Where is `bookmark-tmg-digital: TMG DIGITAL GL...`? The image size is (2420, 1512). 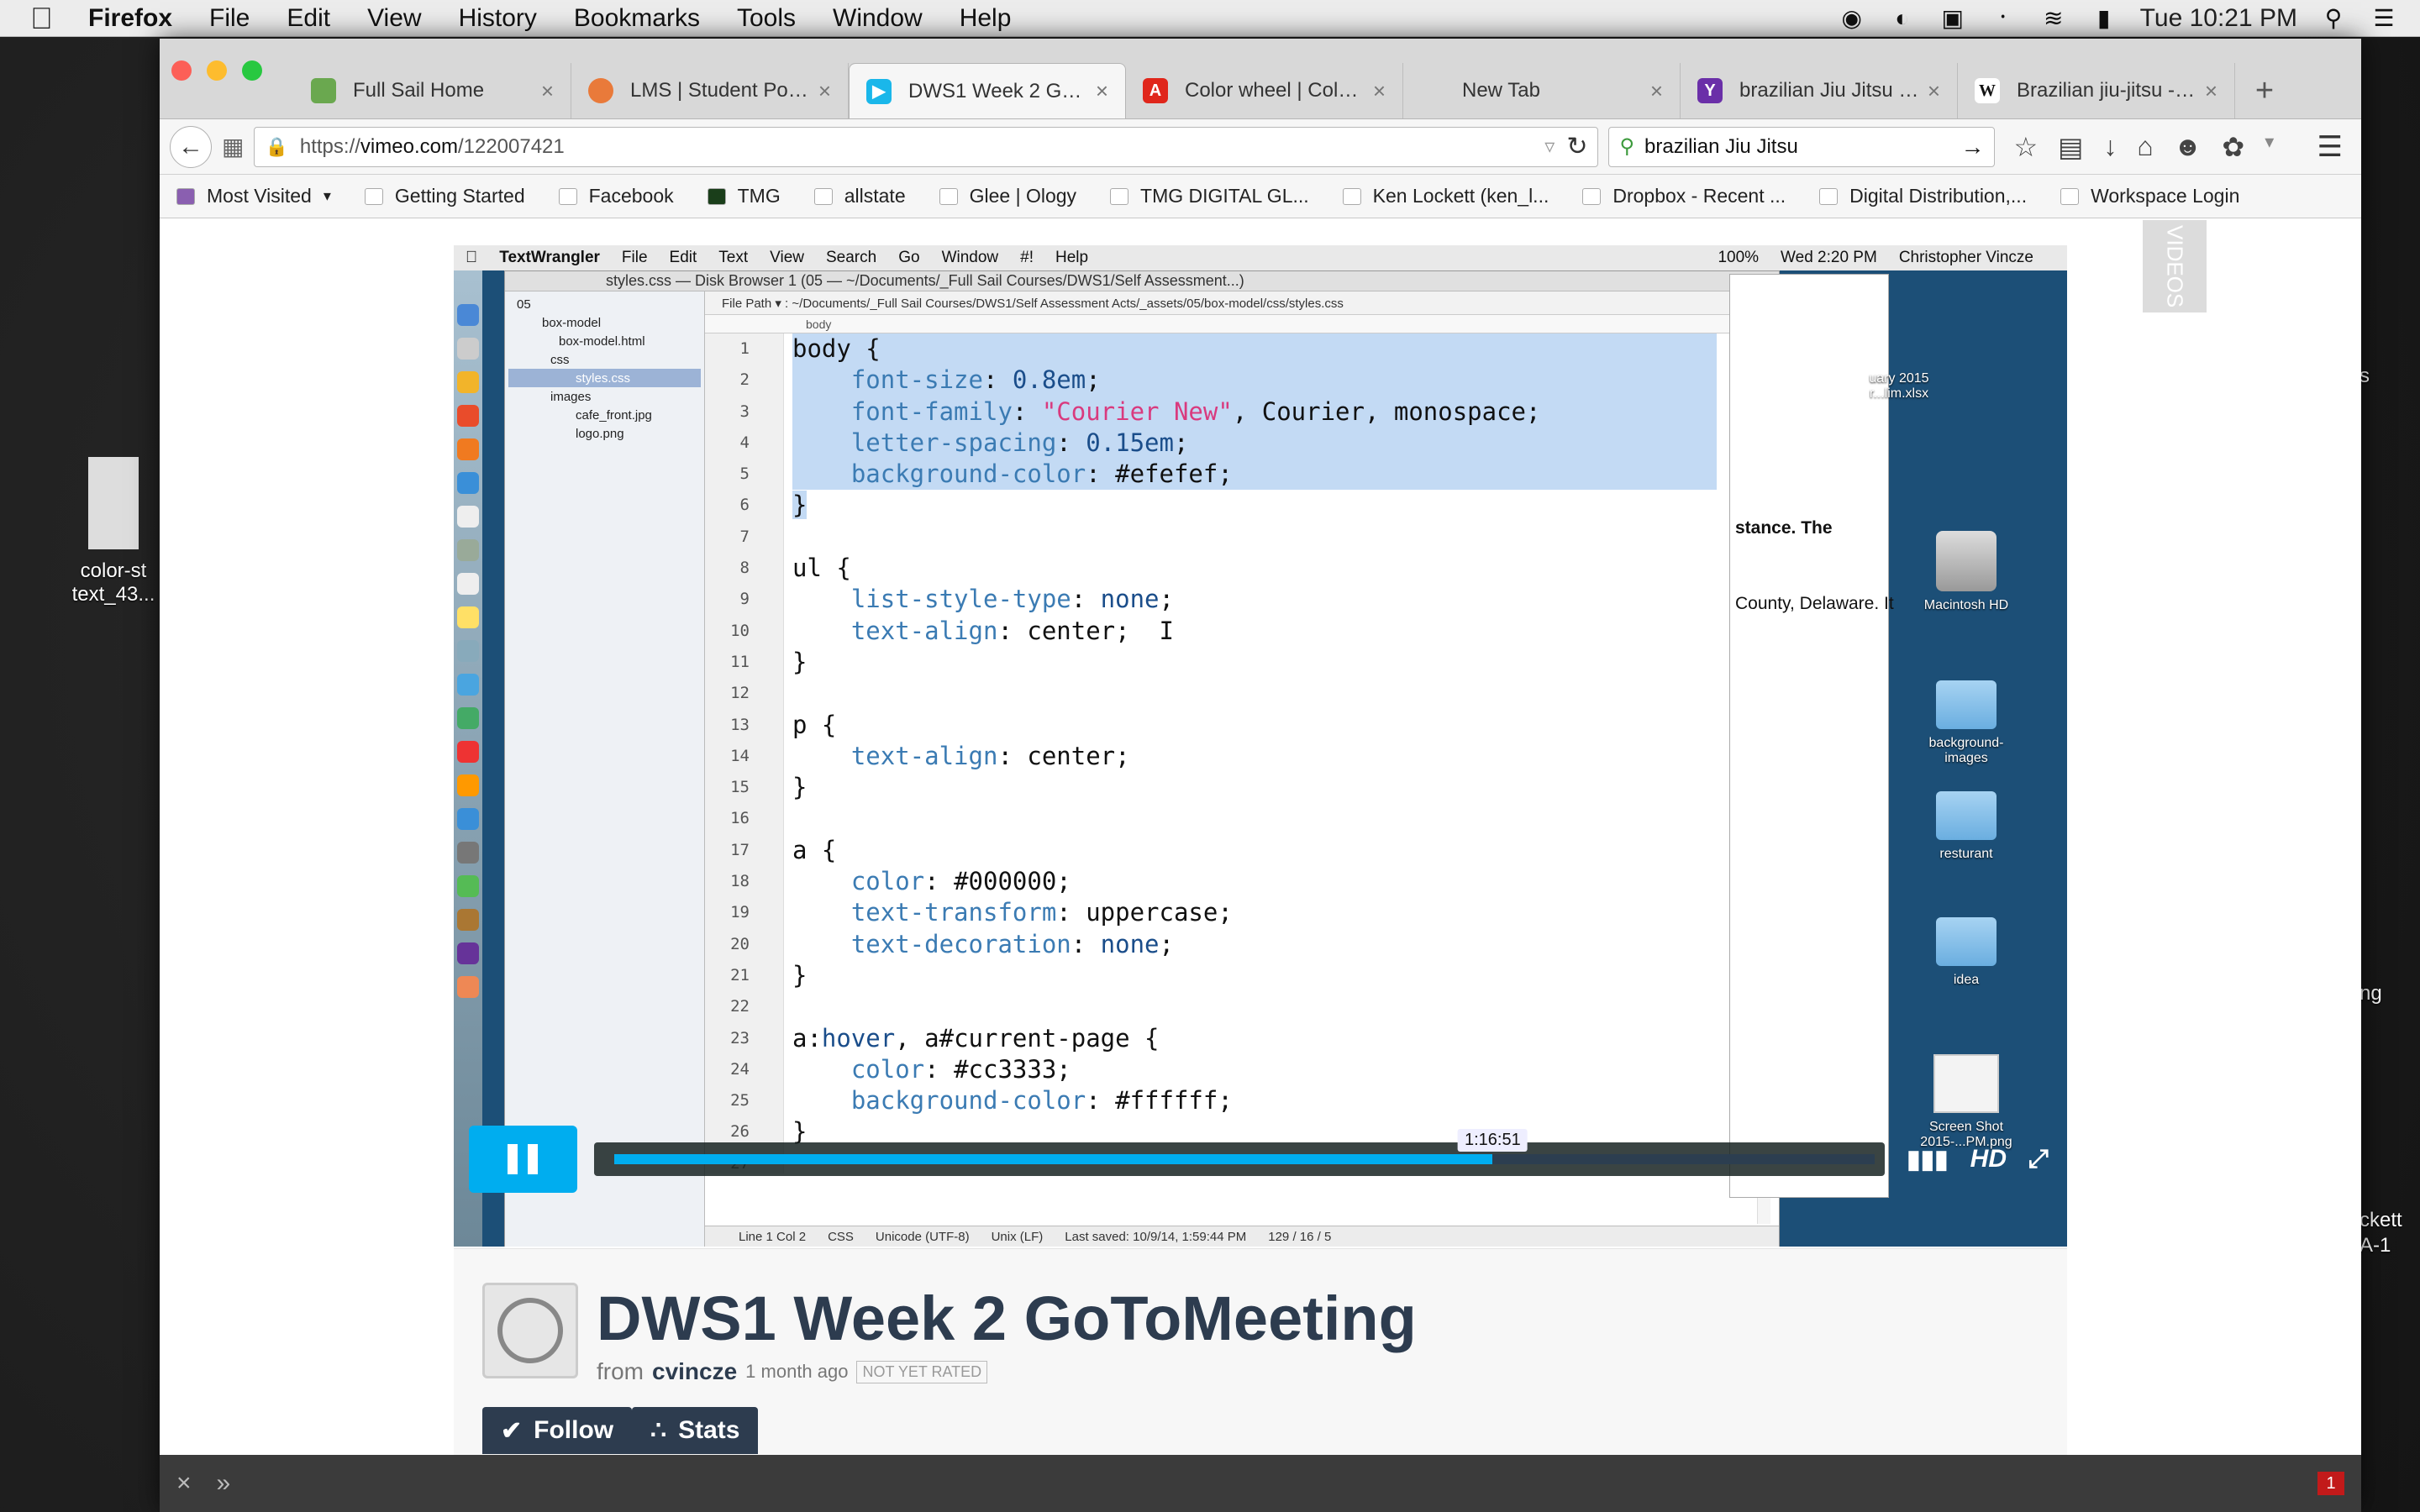 bookmark-tmg-digital: TMG DIGITAL GL... is located at coordinates (1209, 196).